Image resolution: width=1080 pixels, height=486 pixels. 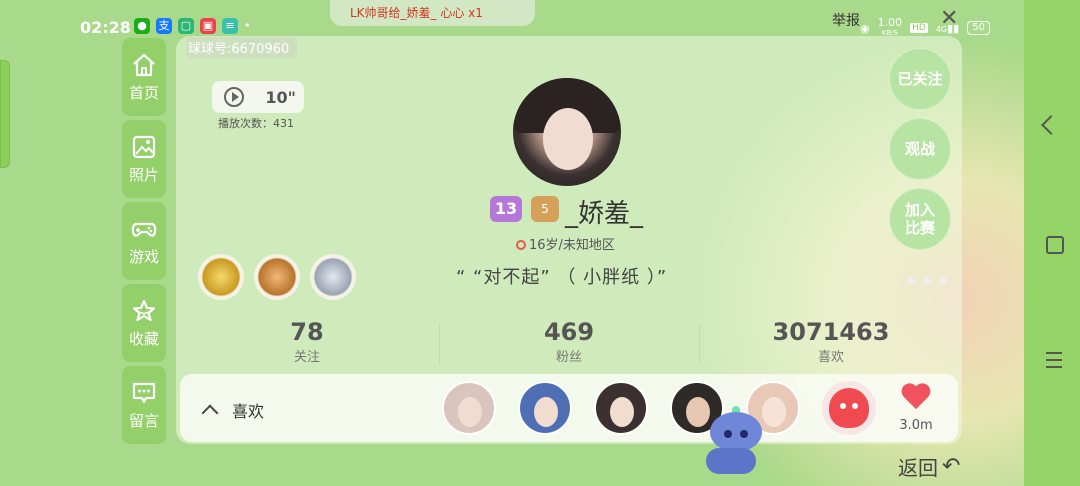 I want to click on chevron-up-icon, so click(x=210, y=412).